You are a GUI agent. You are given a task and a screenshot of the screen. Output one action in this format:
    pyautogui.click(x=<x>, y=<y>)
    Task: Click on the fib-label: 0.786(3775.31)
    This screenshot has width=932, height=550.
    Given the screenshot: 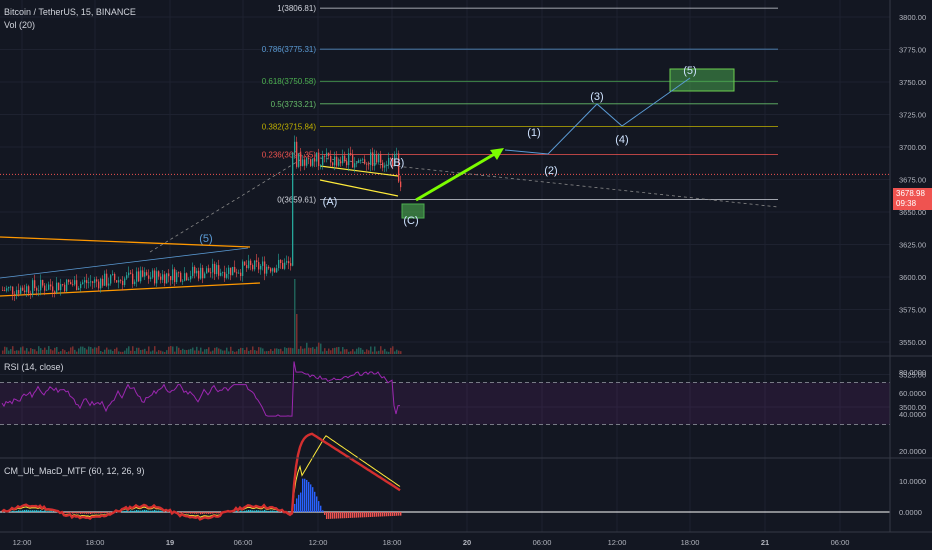 What is the action you would take?
    pyautogui.click(x=289, y=49)
    